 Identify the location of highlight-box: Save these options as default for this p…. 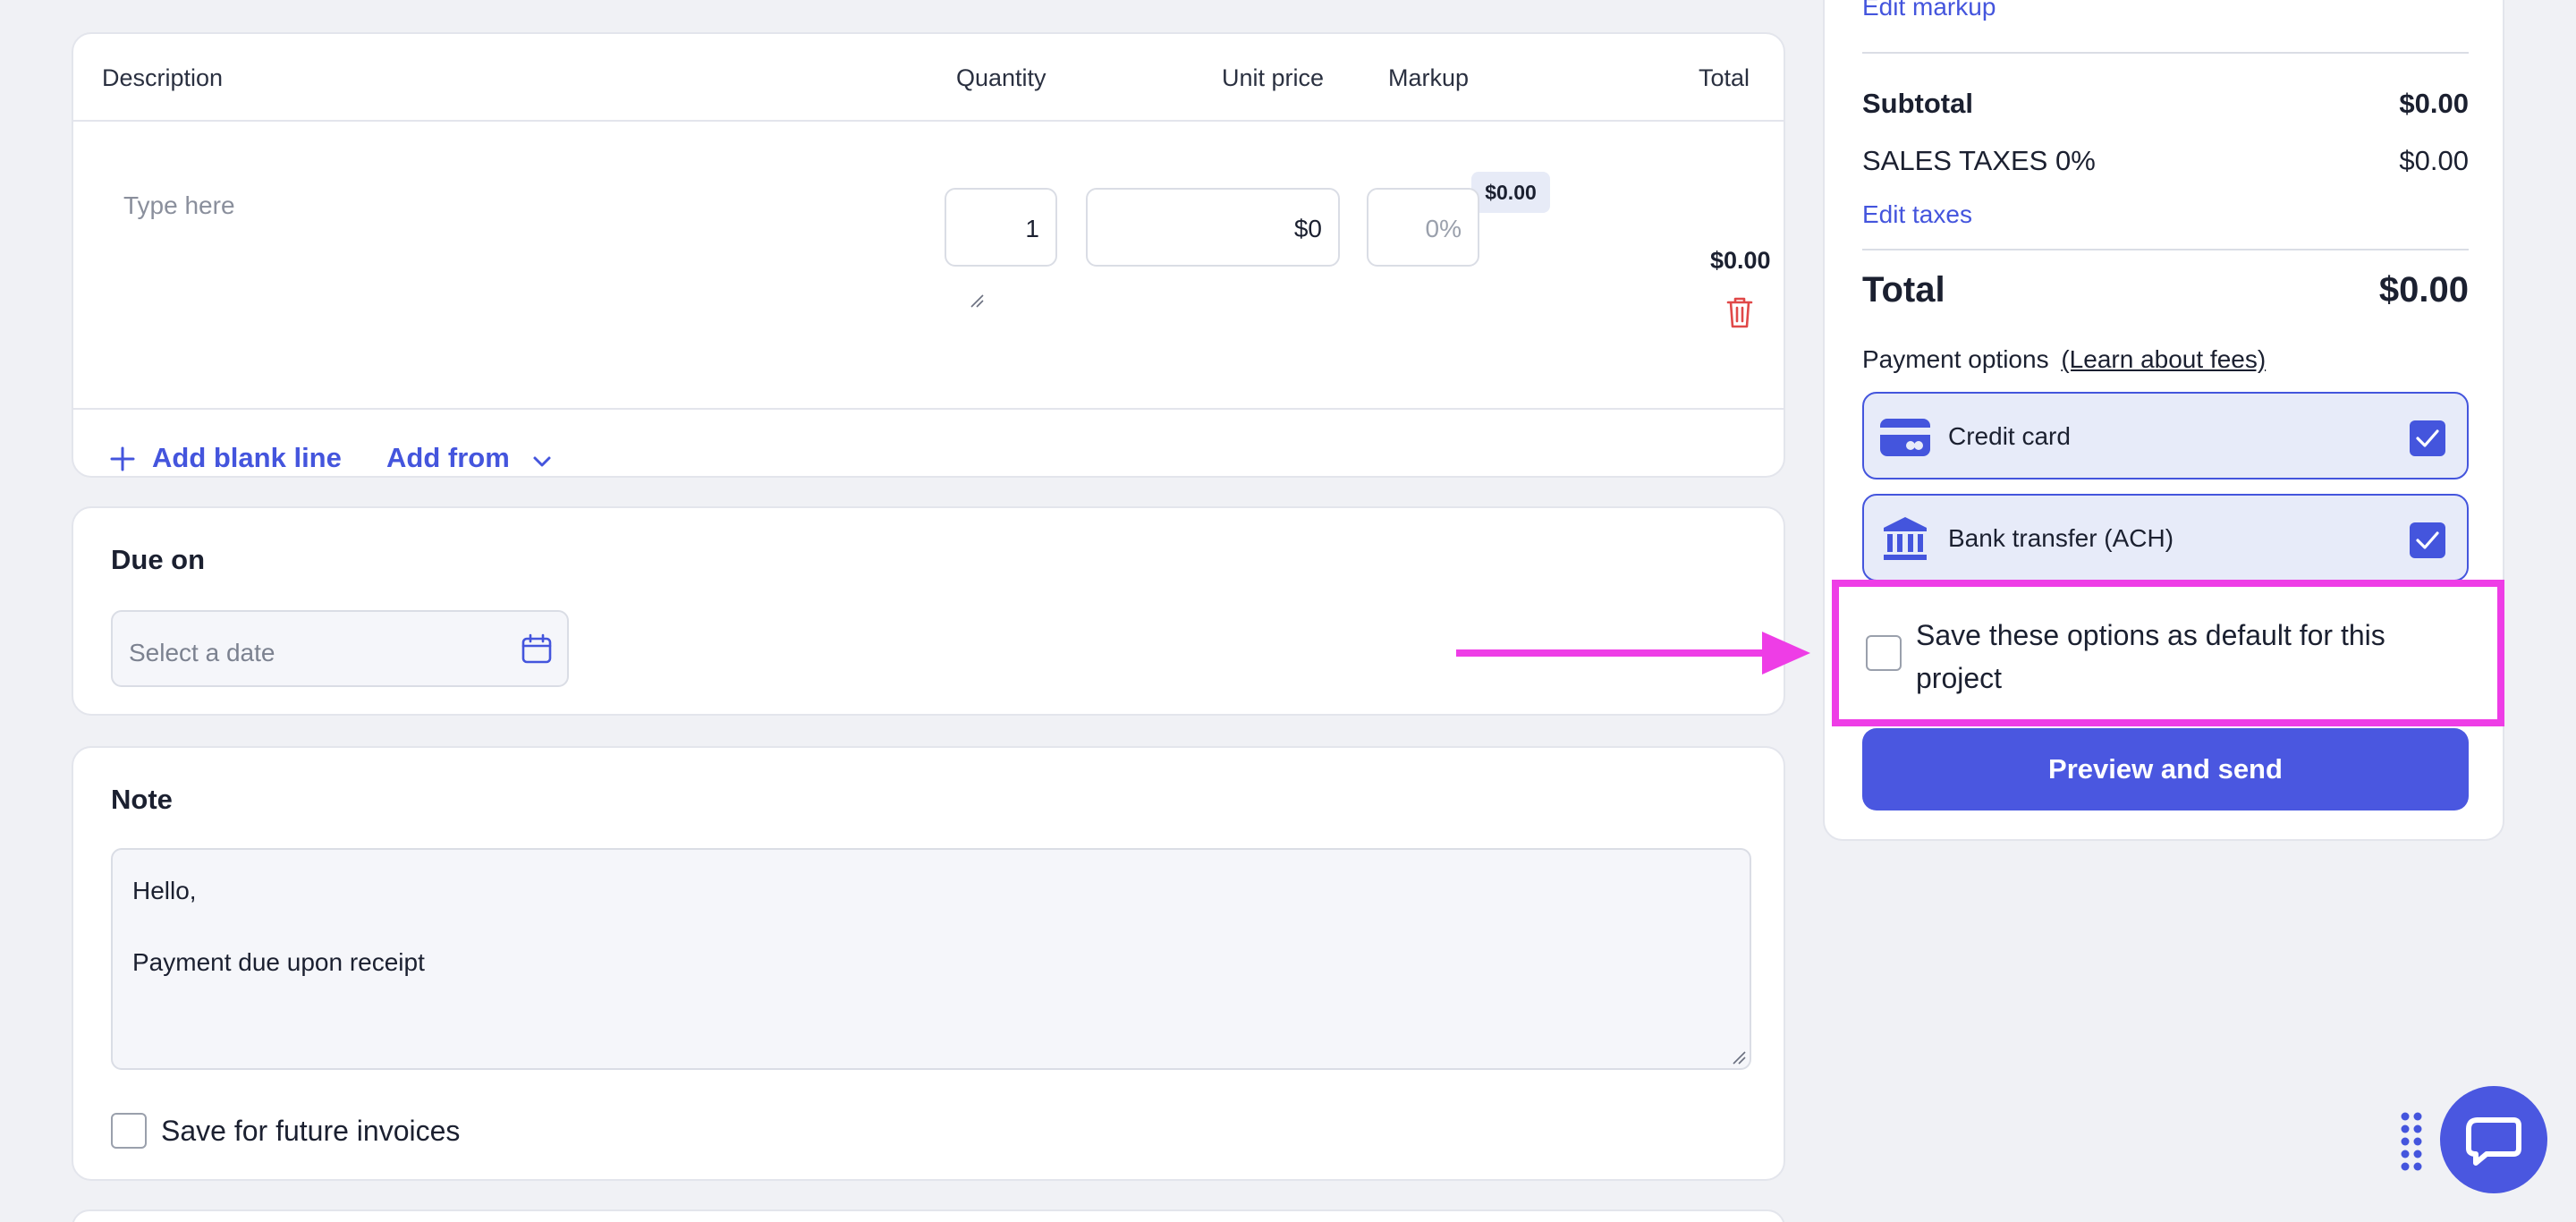
(2168, 653).